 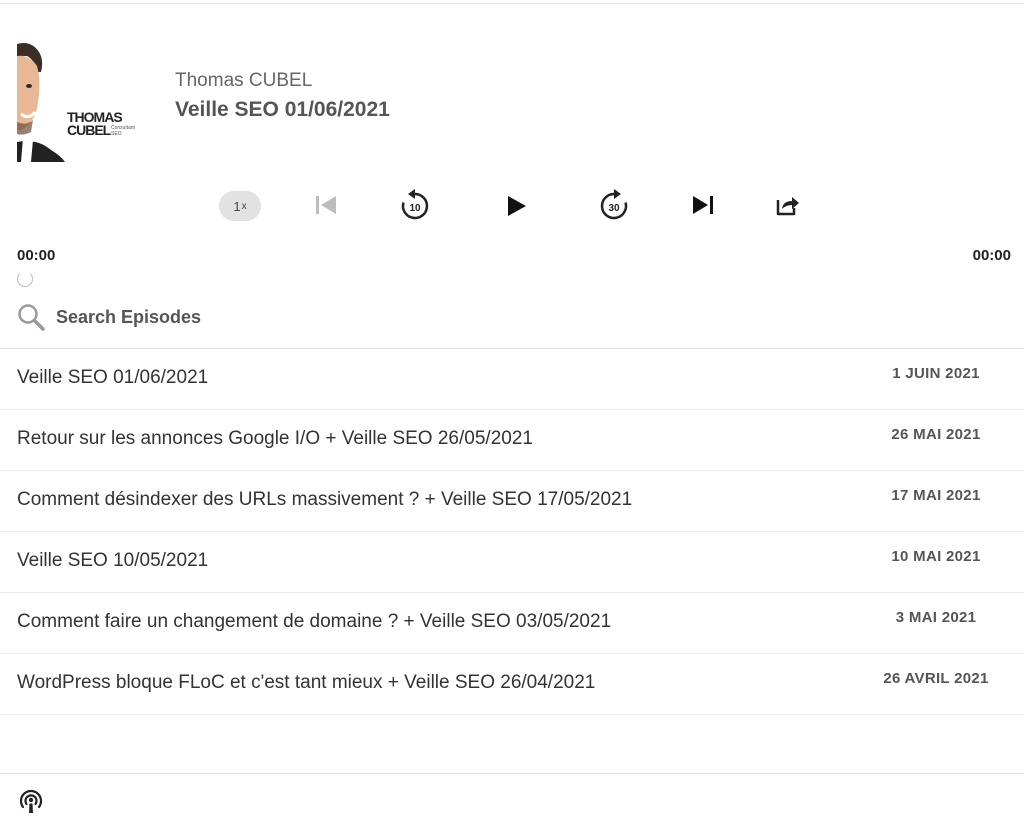 What do you see at coordinates (415, 208) in the screenshot?
I see `rewind-seconds-label: 10` at bounding box center [415, 208].